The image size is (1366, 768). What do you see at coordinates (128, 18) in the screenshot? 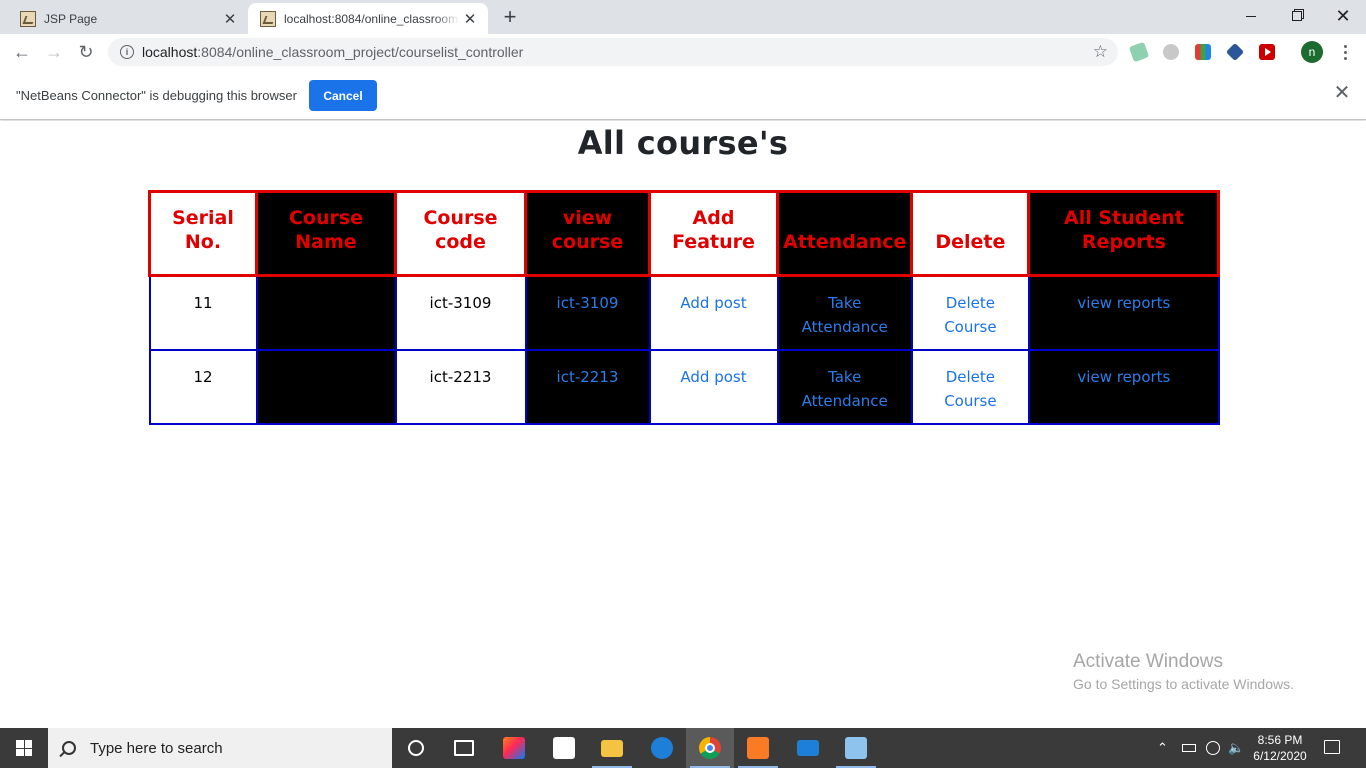
I see `tab-jsp-page: JSP Page ✕` at bounding box center [128, 18].